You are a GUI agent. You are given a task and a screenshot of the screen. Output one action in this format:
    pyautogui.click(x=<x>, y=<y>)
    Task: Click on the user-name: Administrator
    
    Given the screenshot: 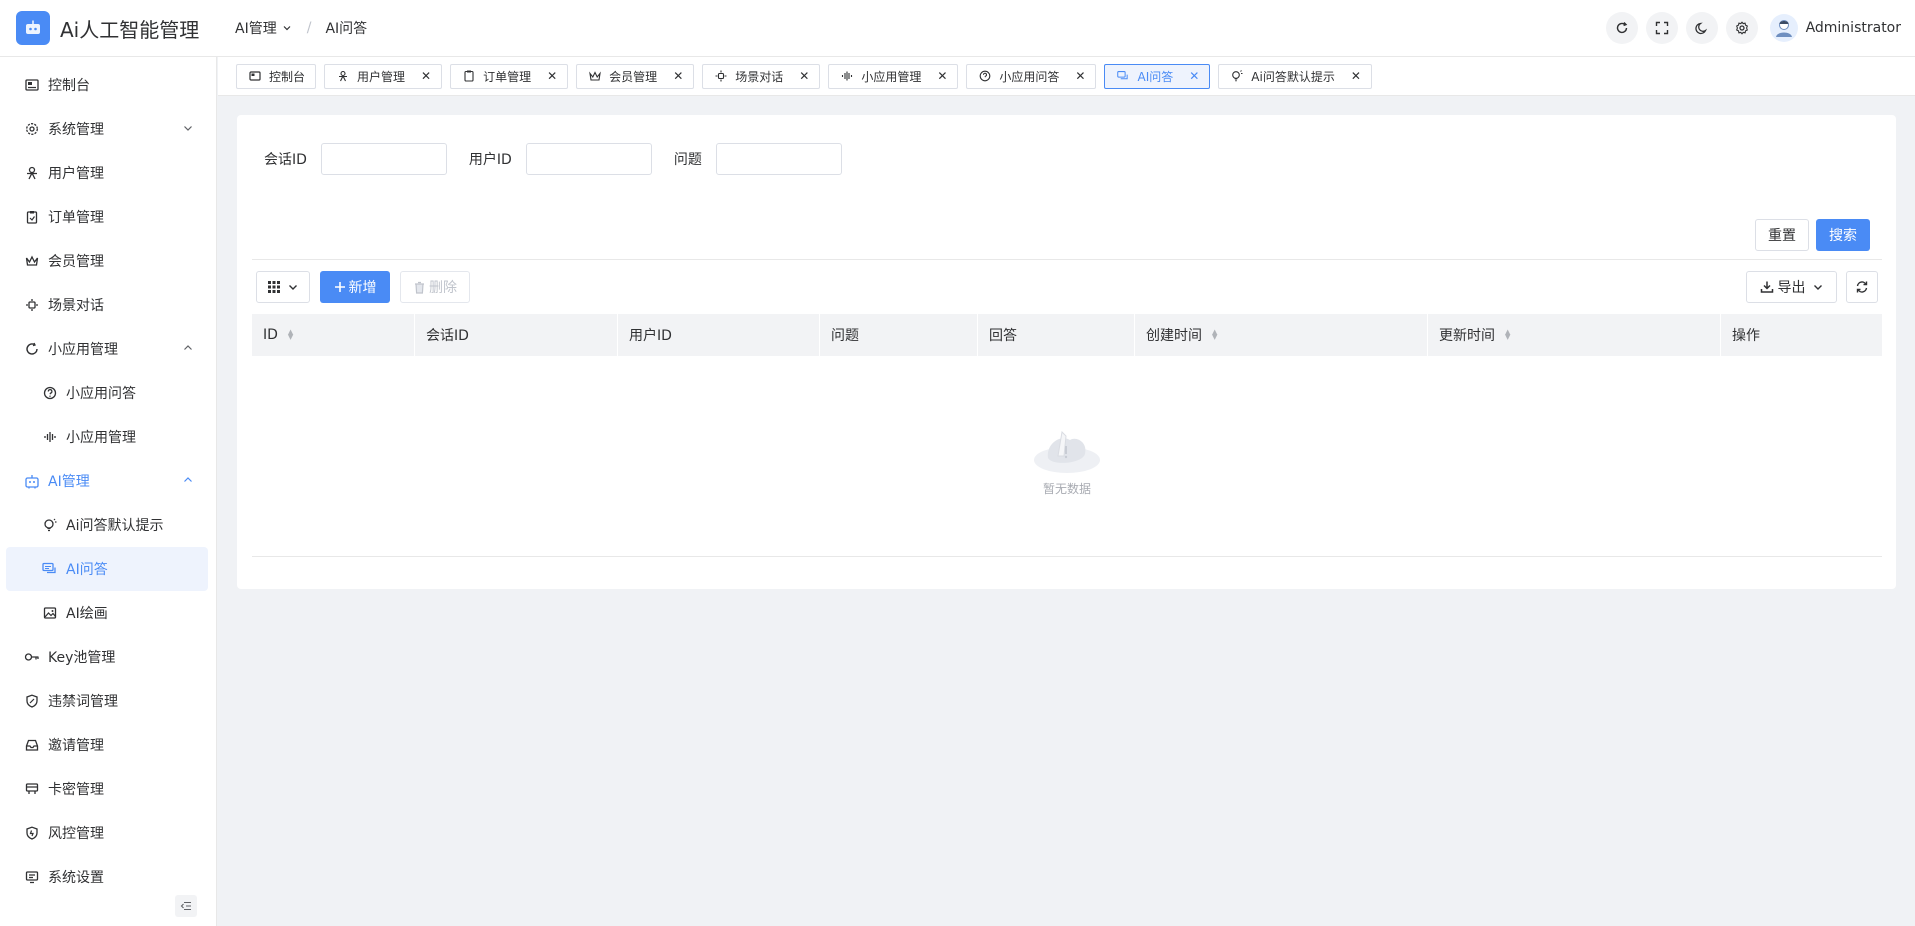 What is the action you would take?
    pyautogui.click(x=1853, y=28)
    